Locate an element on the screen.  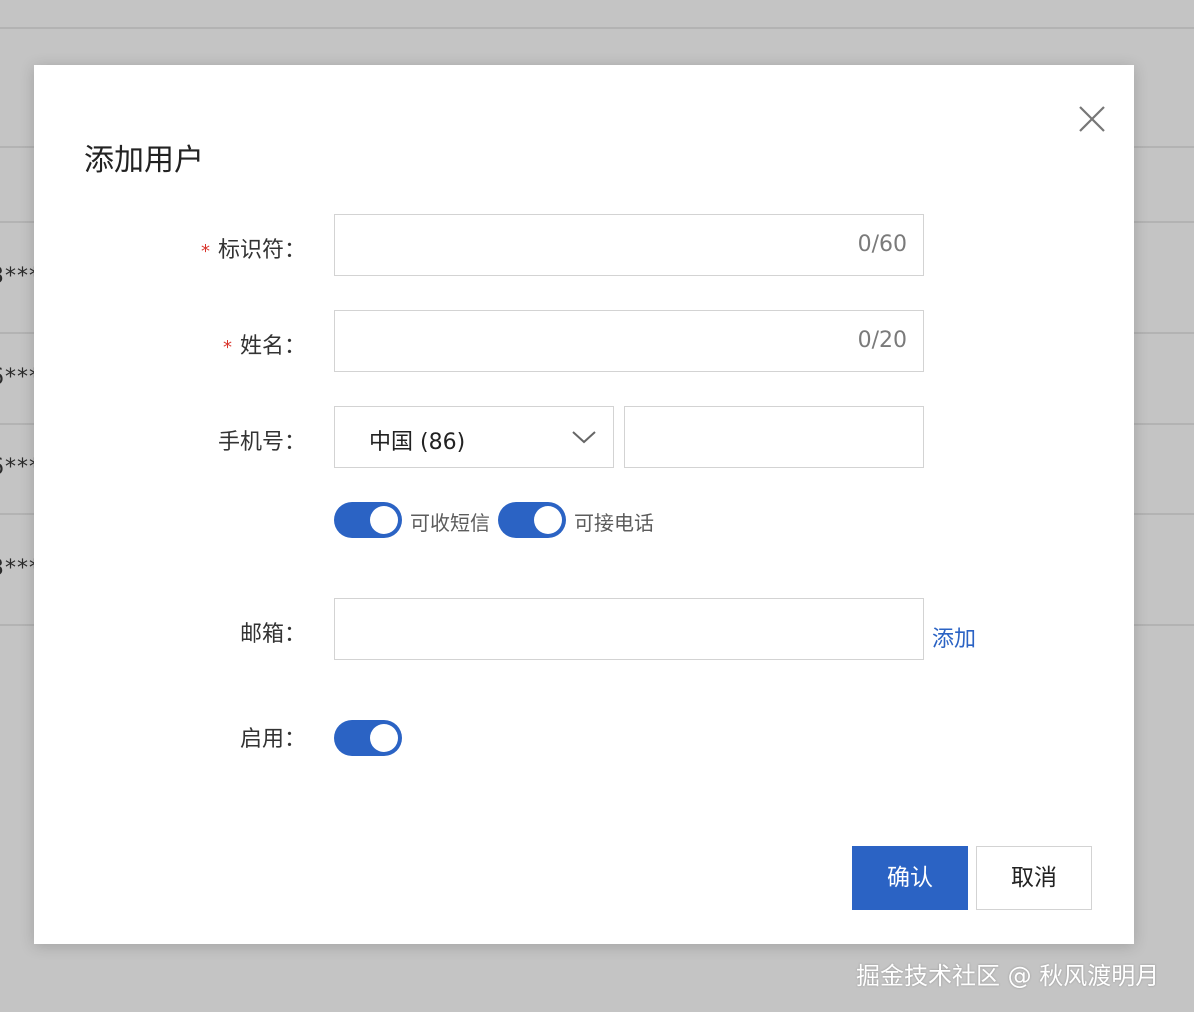
enabled-label: 启用： is located at coordinates (272, 739).